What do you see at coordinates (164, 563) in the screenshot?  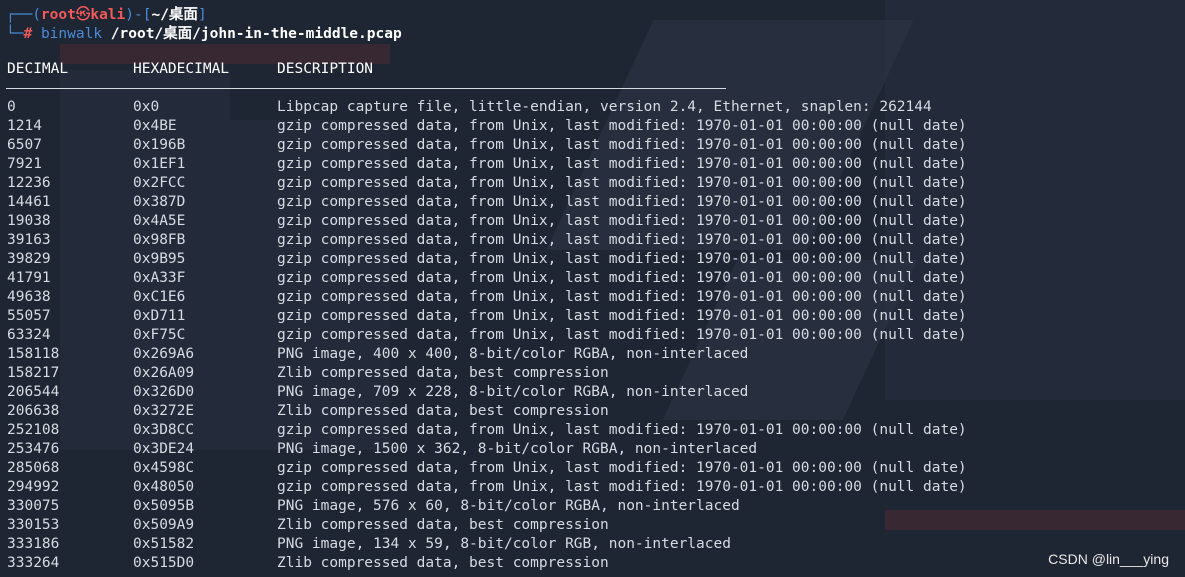 I see `hex-cell: 0x515D0` at bounding box center [164, 563].